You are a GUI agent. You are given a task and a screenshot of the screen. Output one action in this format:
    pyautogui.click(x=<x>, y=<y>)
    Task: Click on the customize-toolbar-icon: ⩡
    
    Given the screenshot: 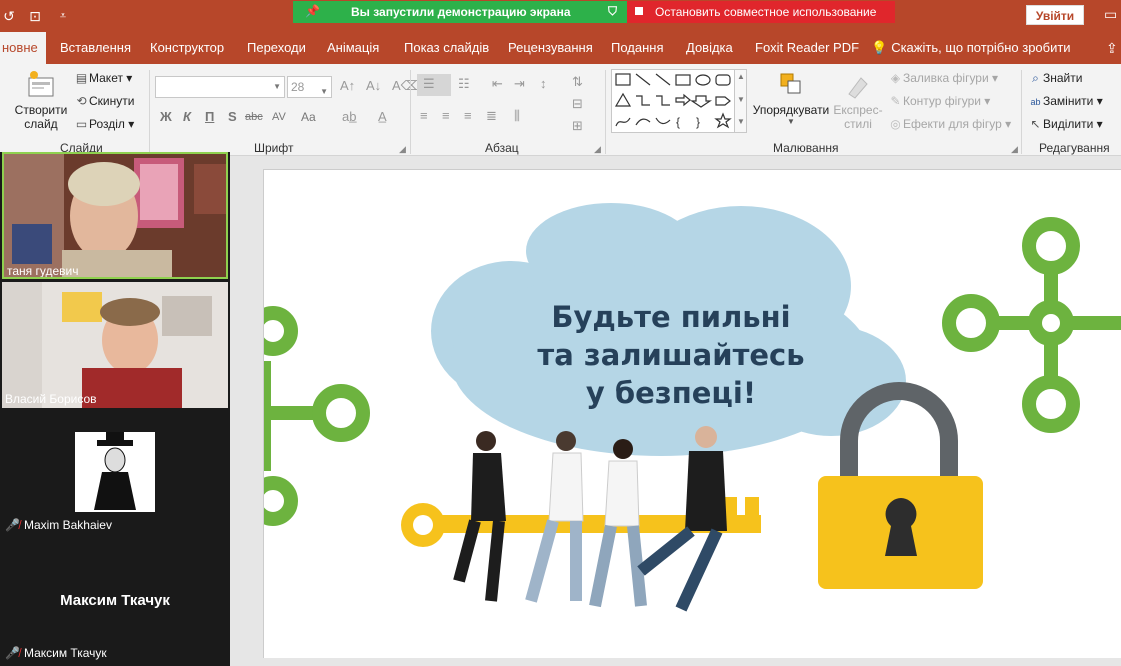 What is the action you would take?
    pyautogui.click(x=63, y=16)
    